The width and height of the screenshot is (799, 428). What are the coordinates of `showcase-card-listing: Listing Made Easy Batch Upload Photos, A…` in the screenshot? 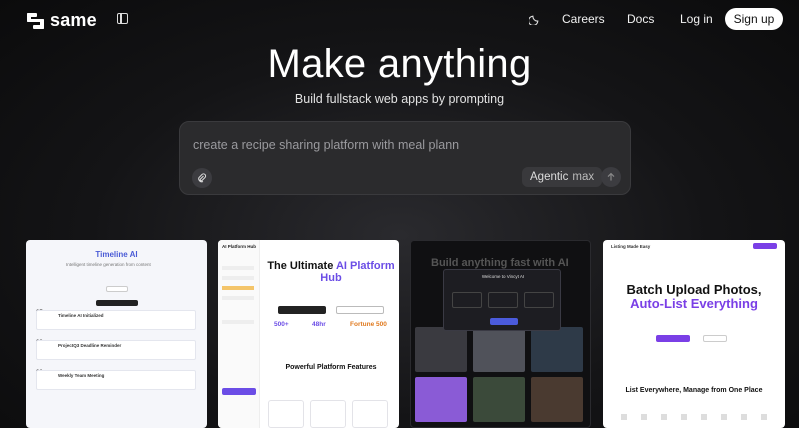 It's located at (694, 334).